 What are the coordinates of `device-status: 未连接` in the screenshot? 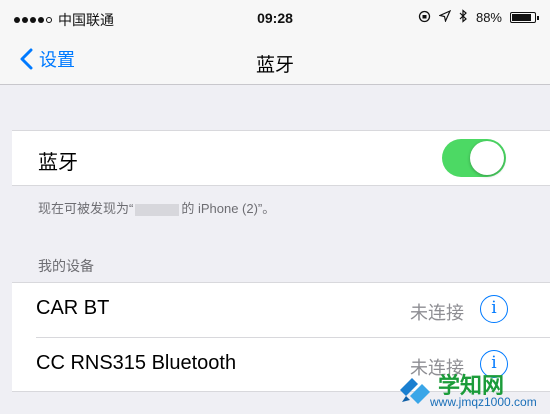 It's located at (437, 313).